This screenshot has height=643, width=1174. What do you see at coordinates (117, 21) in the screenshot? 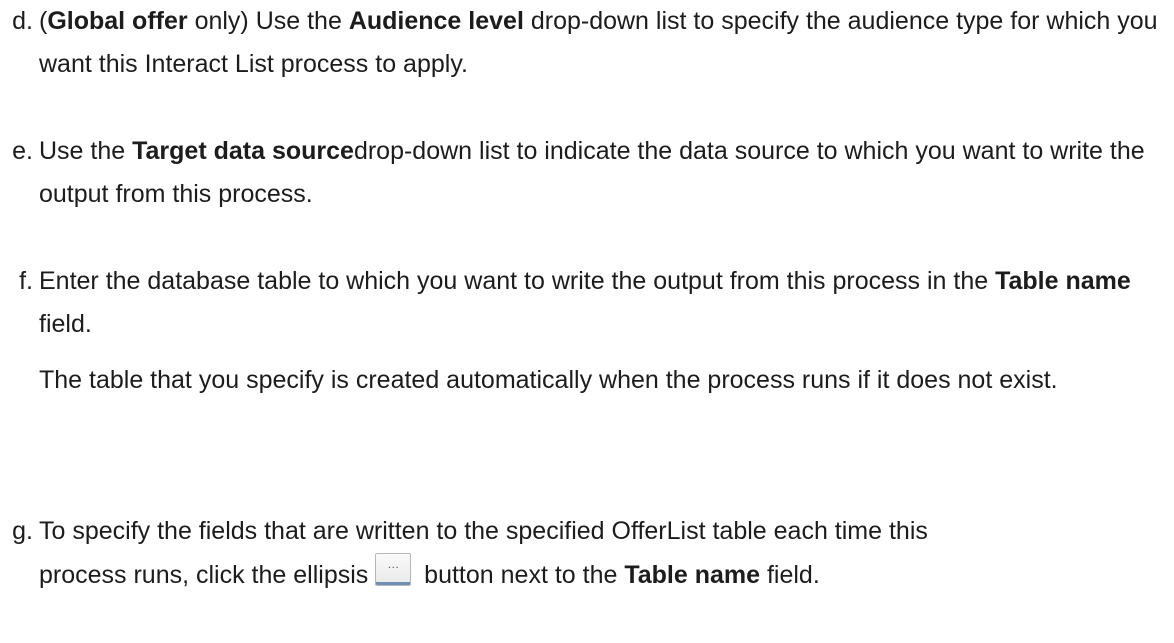
I see `ui-term-global-offer: Global offer` at bounding box center [117, 21].